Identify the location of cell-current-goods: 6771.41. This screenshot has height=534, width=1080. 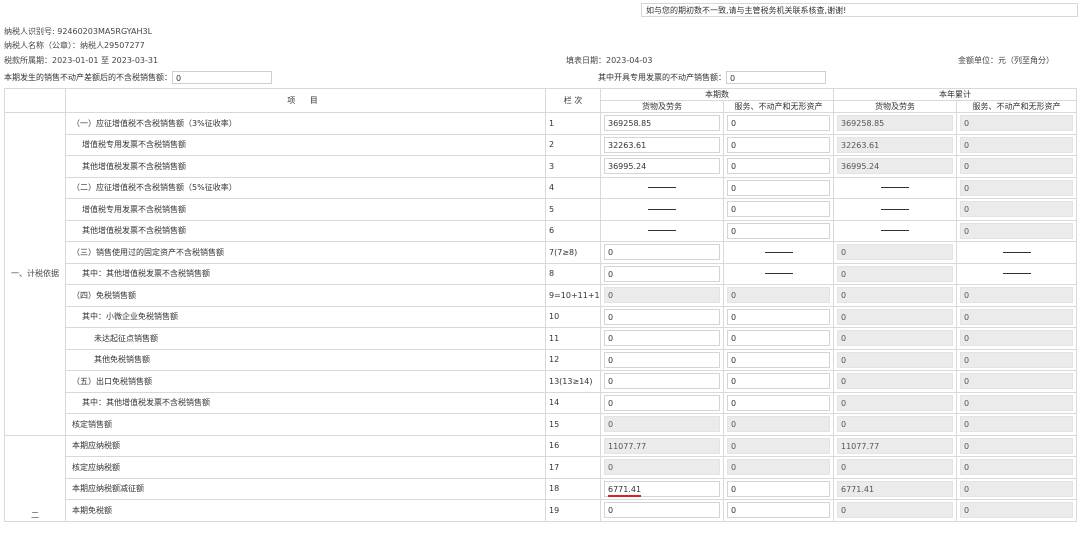
(662, 488).